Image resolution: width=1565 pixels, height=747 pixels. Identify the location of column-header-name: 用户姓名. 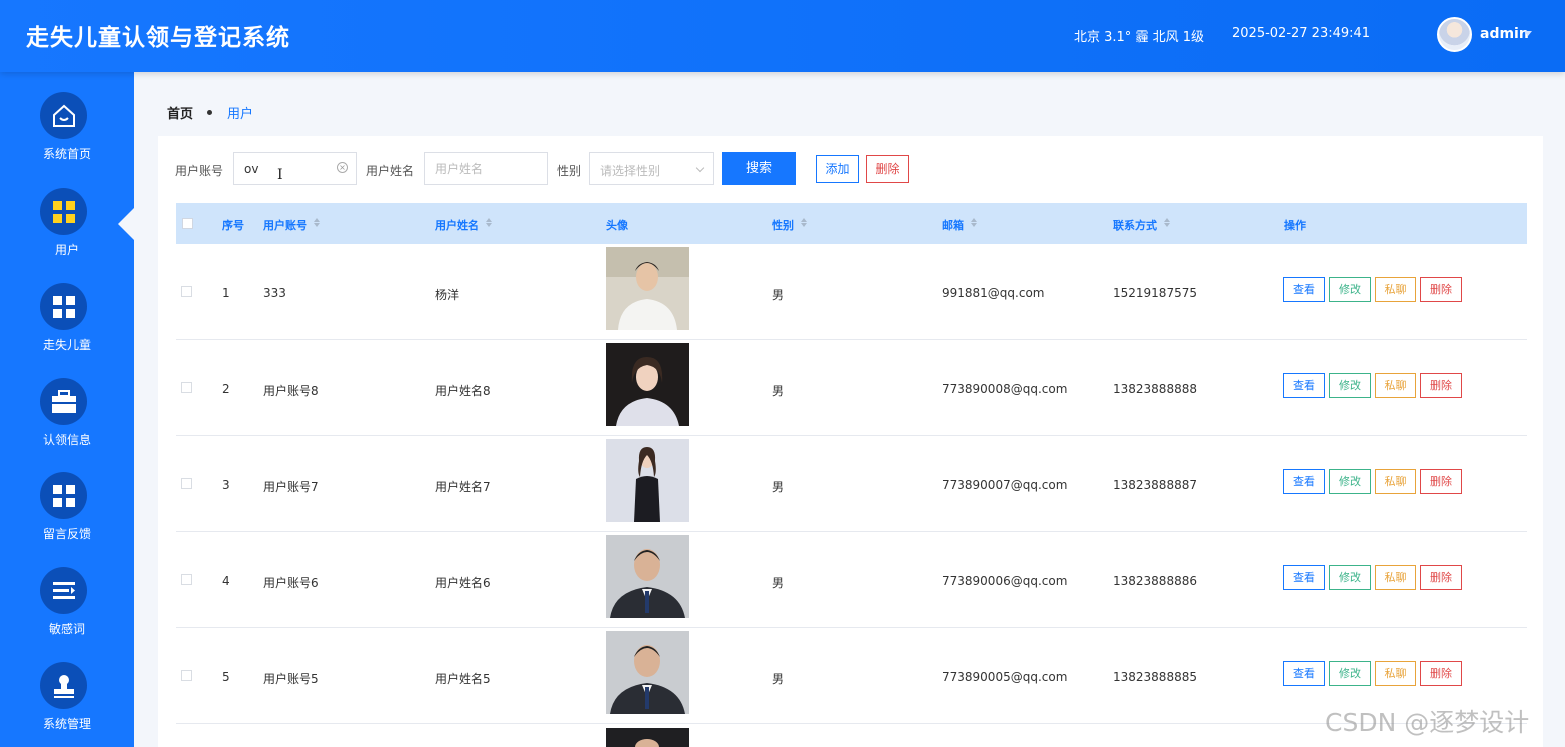
(463, 225).